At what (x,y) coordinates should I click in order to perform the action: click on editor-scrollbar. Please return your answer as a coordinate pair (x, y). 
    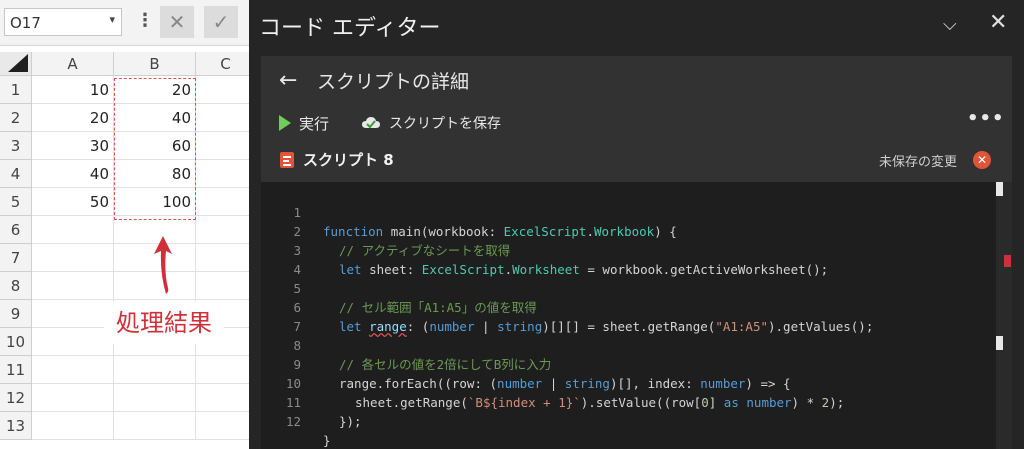
    Looking at the image, I should click on (1004, 315).